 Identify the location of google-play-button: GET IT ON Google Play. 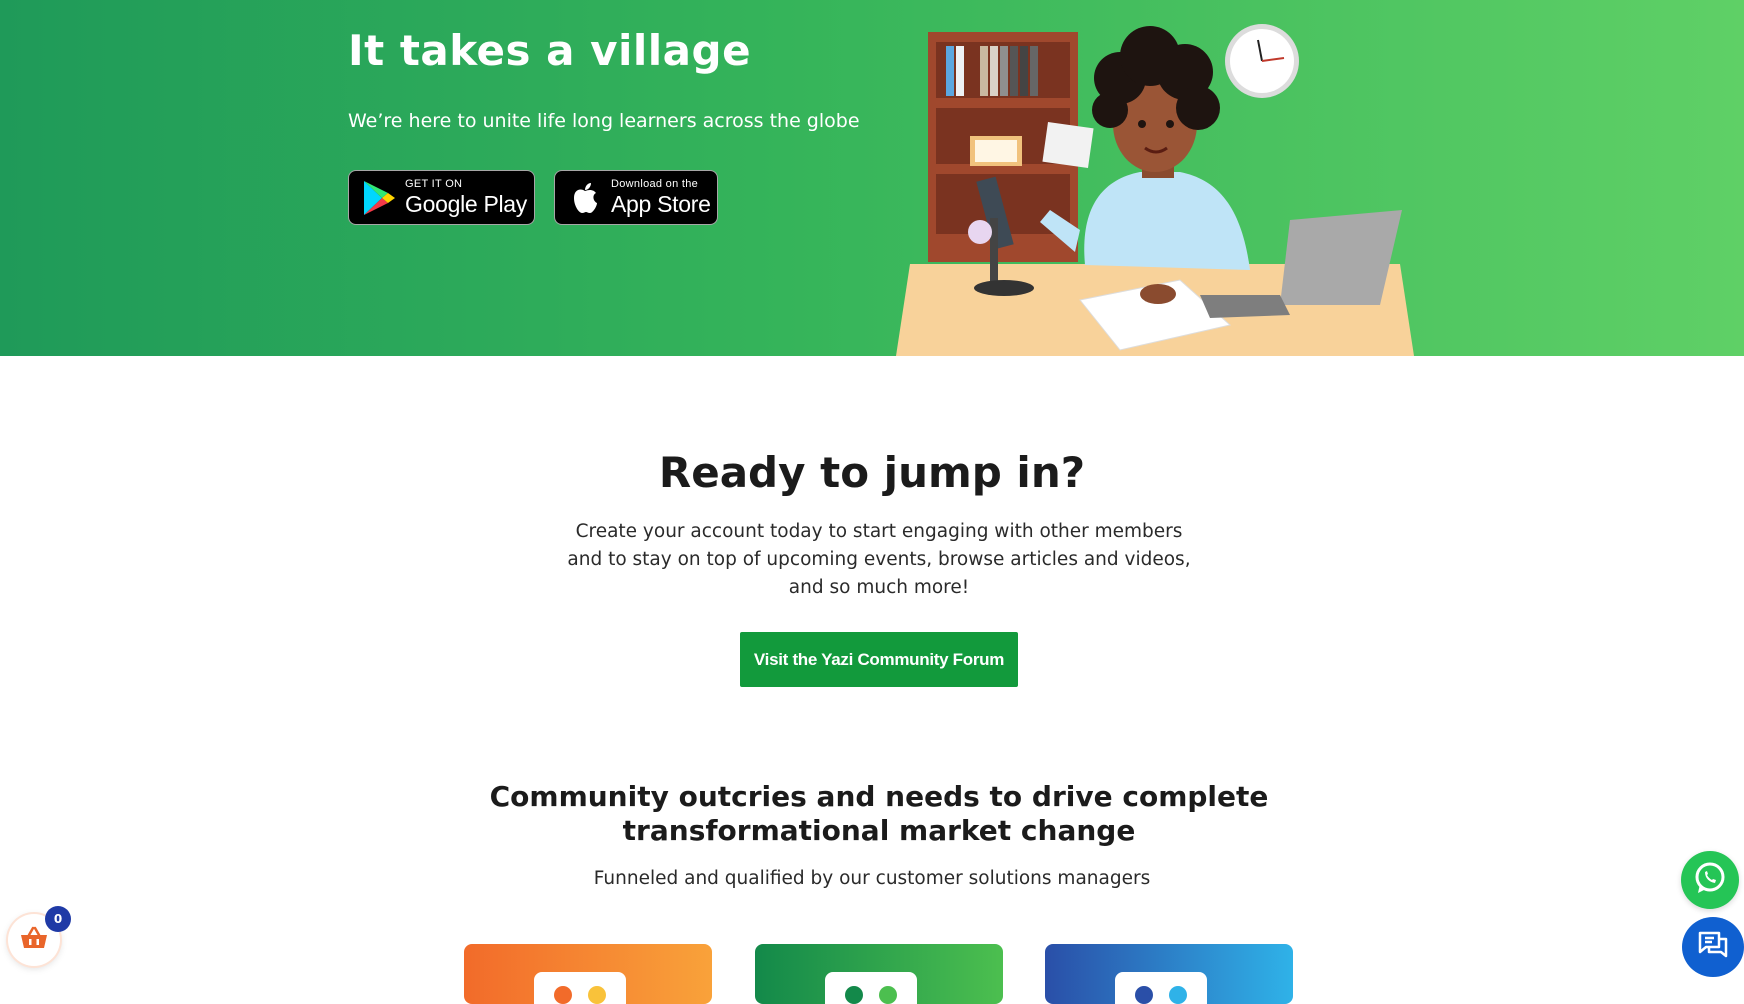
(441, 197).